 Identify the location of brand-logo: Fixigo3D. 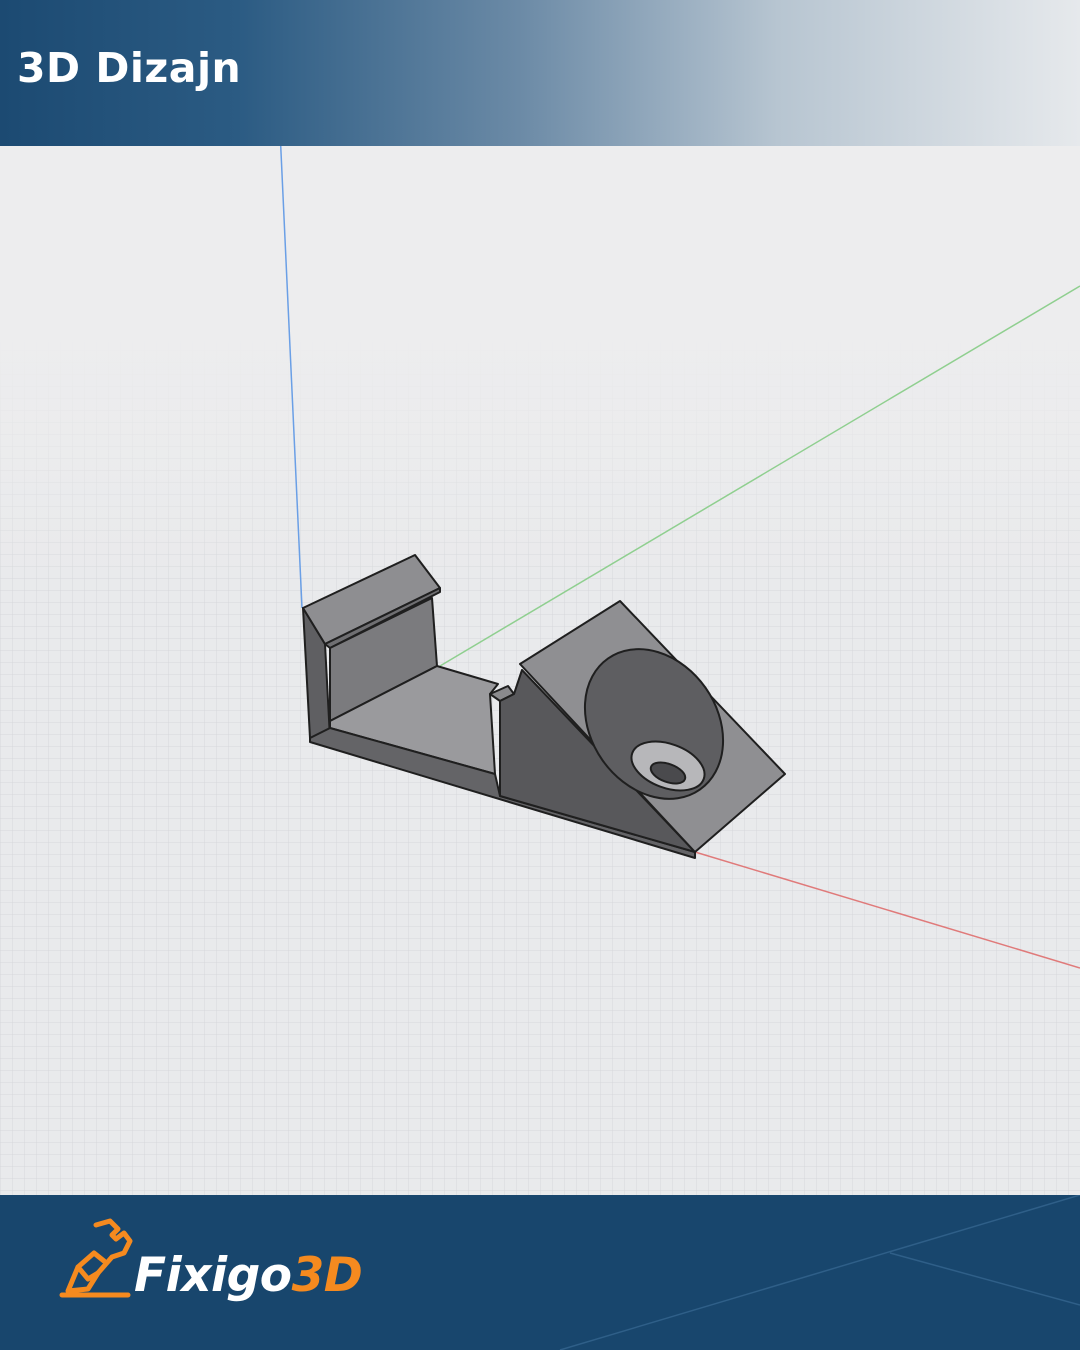
(210, 1267).